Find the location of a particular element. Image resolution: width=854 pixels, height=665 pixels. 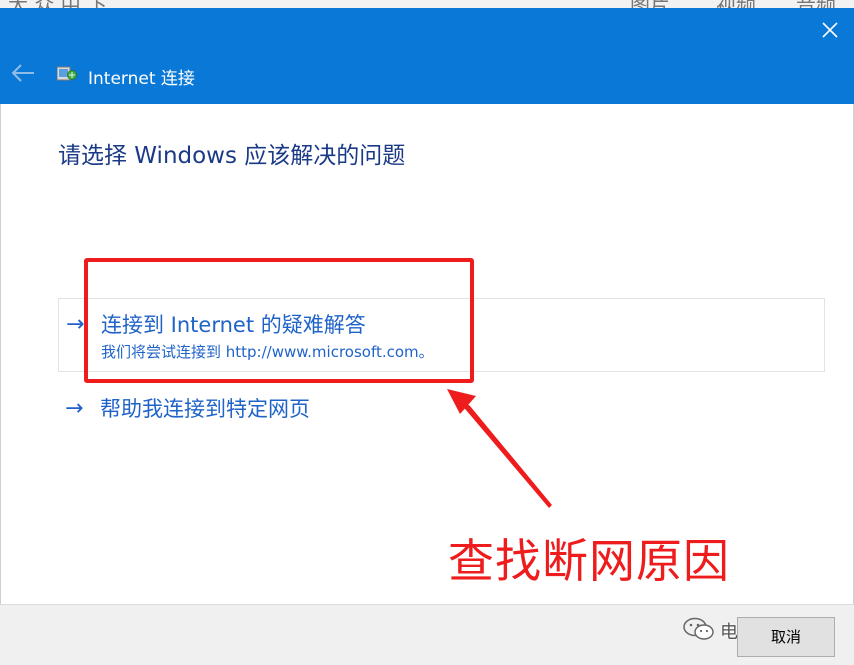

background-text: 大 众 中 下 is located at coordinates (57, 4).